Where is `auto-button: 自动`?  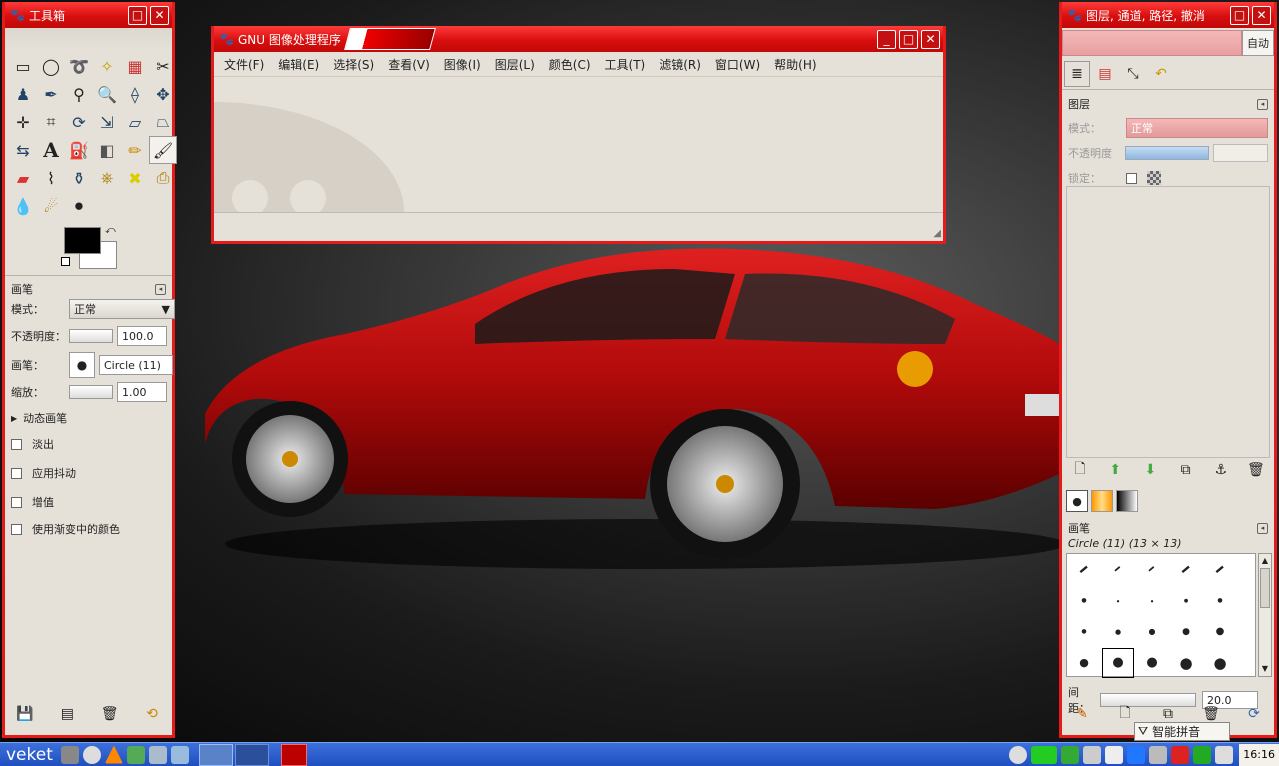
auto-button: 自动 is located at coordinates (1258, 43).